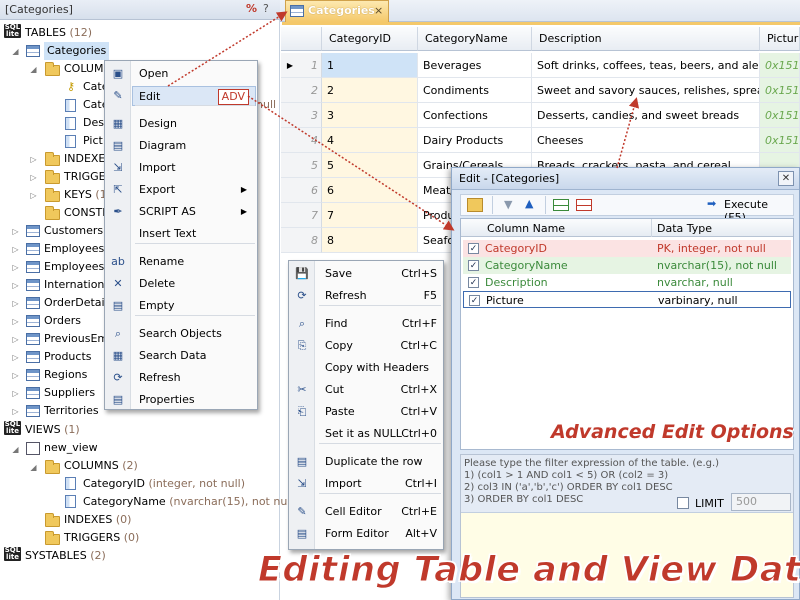  I want to click on arrow-to-edit-window, so click(351, 163).